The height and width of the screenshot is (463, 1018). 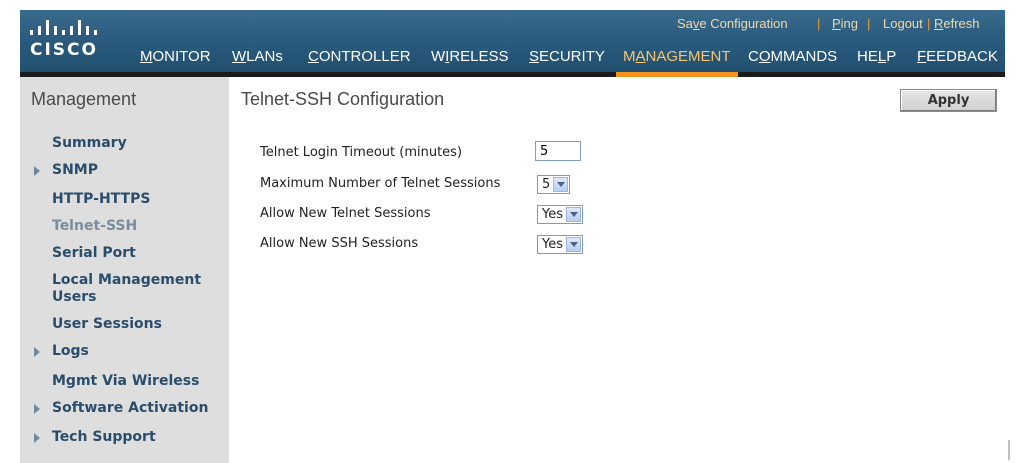 I want to click on max-telnet-sessions-value: 5, so click(x=546, y=184).